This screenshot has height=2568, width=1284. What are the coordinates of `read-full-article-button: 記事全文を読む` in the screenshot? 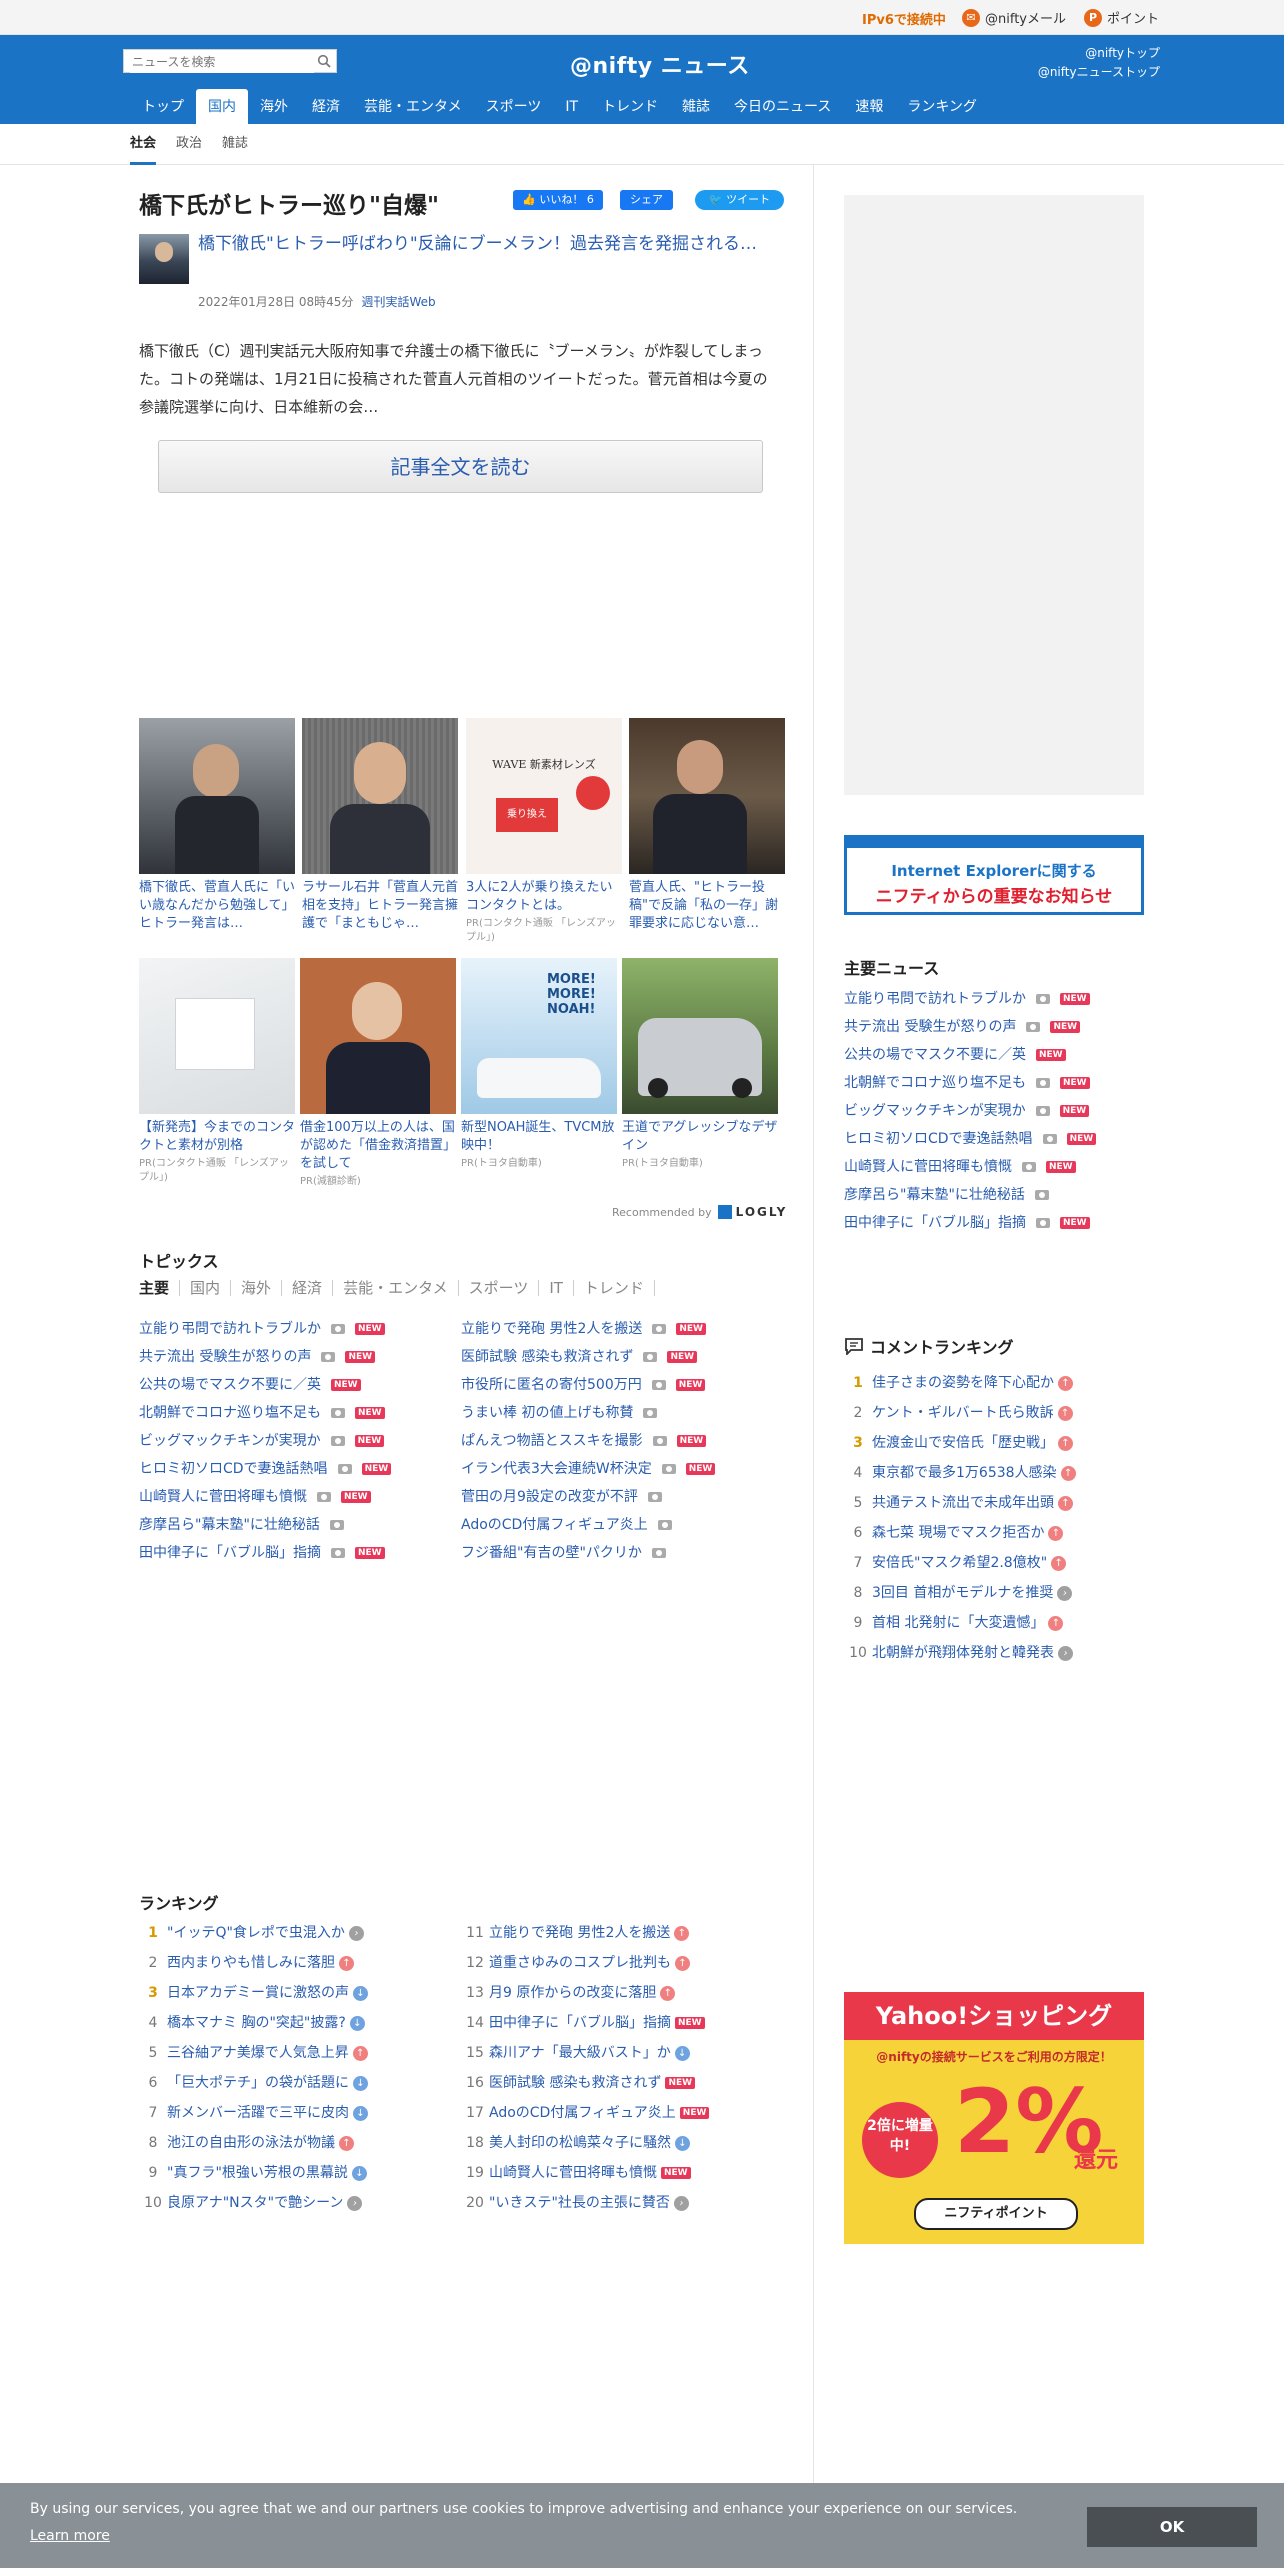 It's located at (460, 466).